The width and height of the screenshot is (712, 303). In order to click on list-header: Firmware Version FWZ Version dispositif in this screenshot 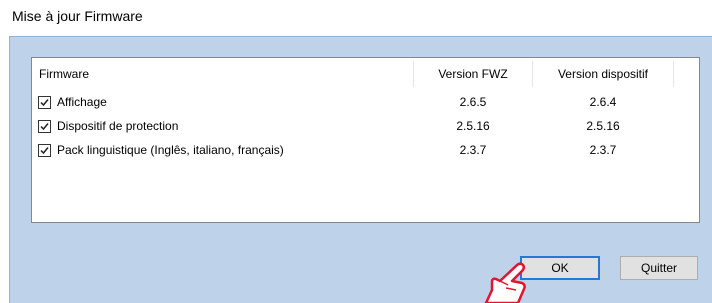, I will do `click(365, 74)`.